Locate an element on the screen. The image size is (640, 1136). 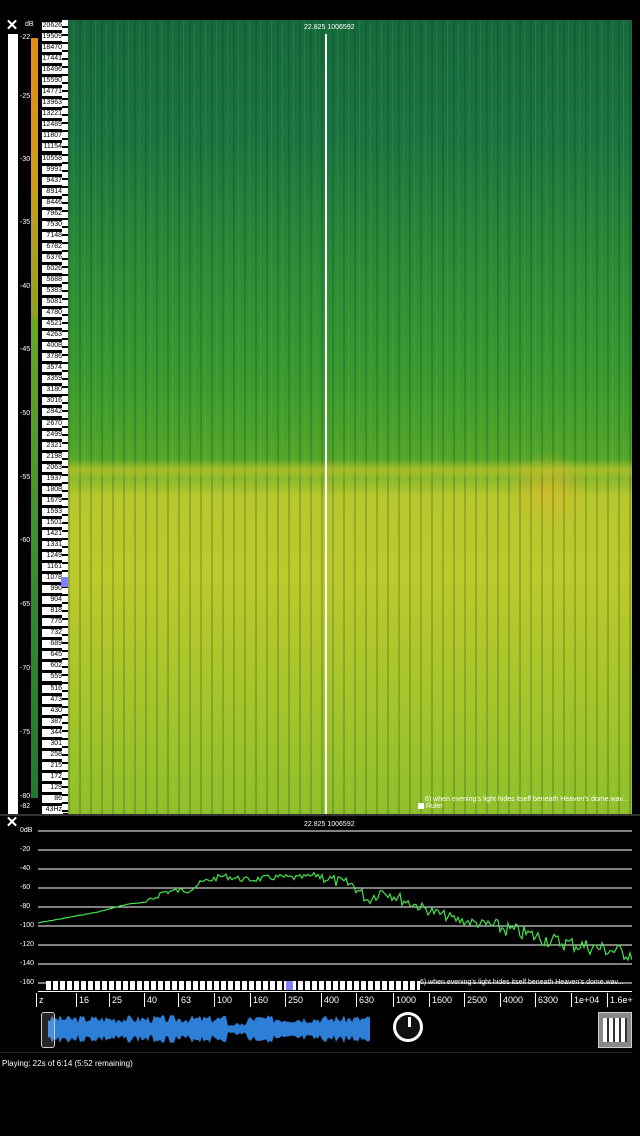
frequency-label: 473 is located at coordinates (52, 700).